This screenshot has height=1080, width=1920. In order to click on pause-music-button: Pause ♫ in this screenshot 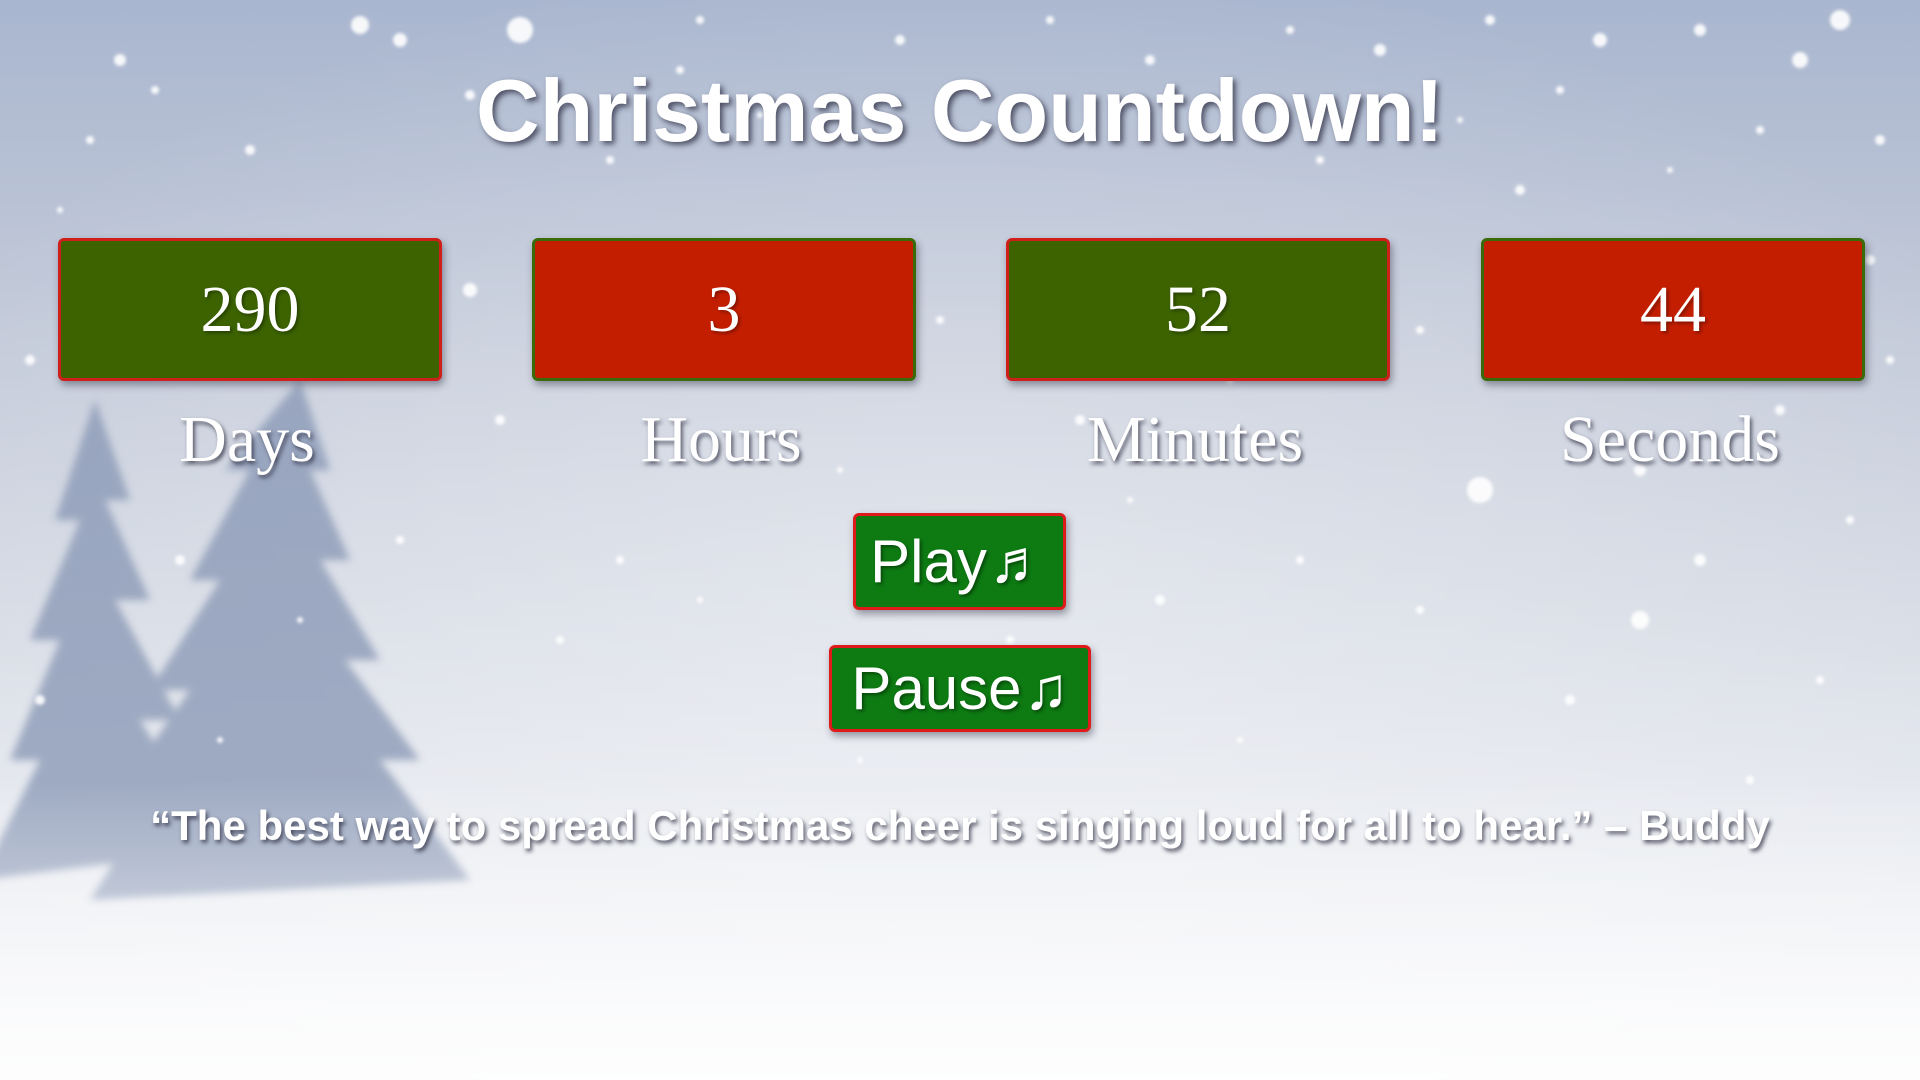, I will do `click(960, 688)`.